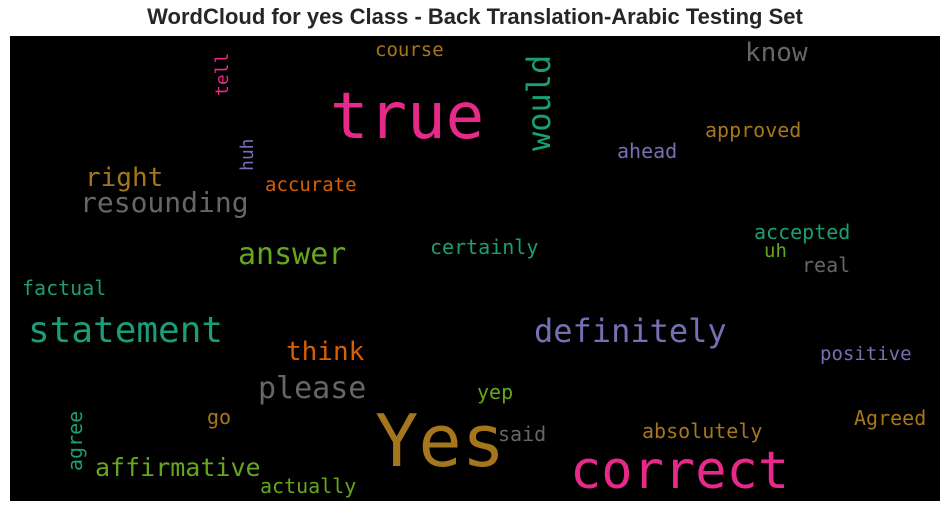 The height and width of the screenshot is (511, 950). What do you see at coordinates (222, 74) in the screenshot?
I see `word-tell: tell` at bounding box center [222, 74].